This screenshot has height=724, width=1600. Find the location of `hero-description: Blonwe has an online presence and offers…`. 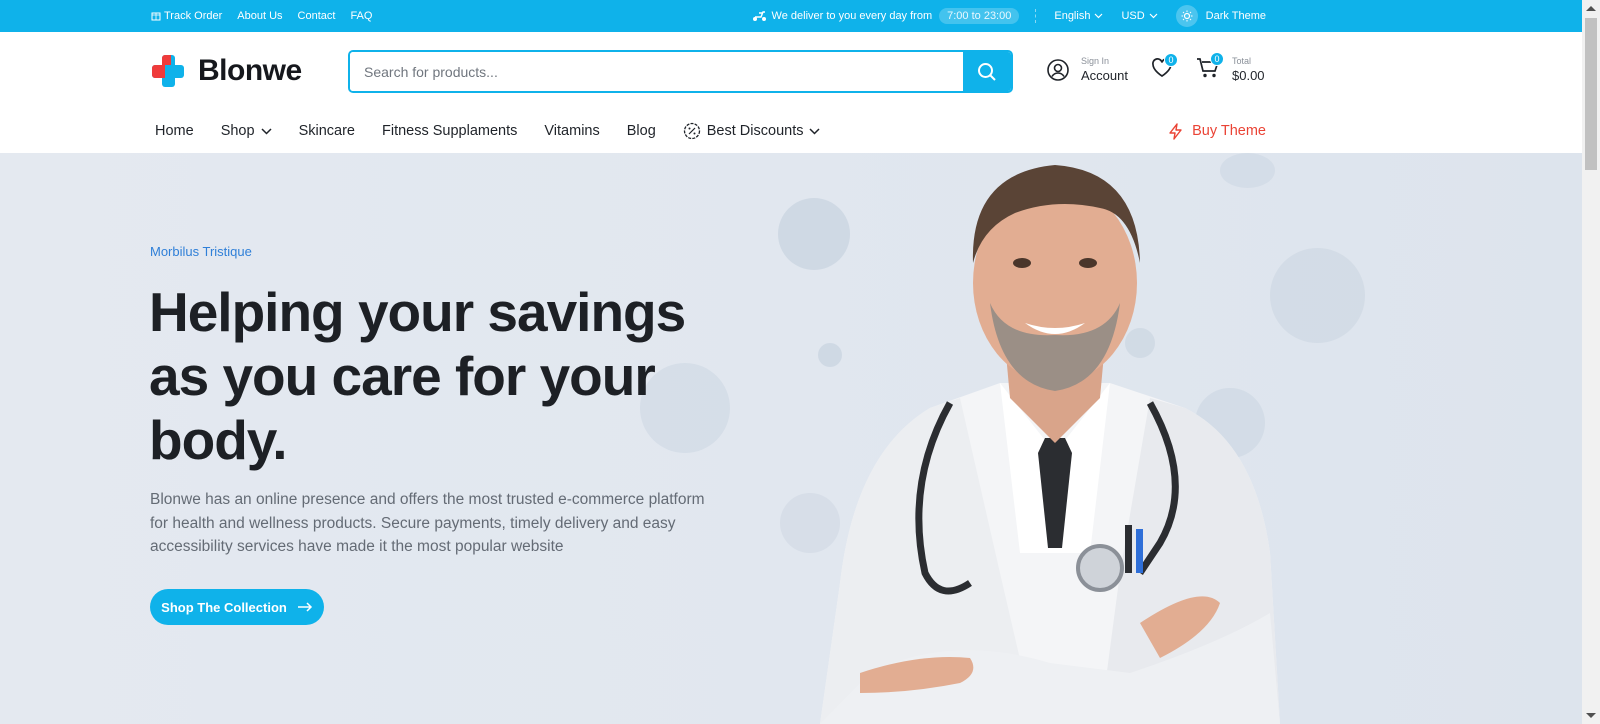

hero-description: Blonwe has an online presence and offers… is located at coordinates (427, 523).